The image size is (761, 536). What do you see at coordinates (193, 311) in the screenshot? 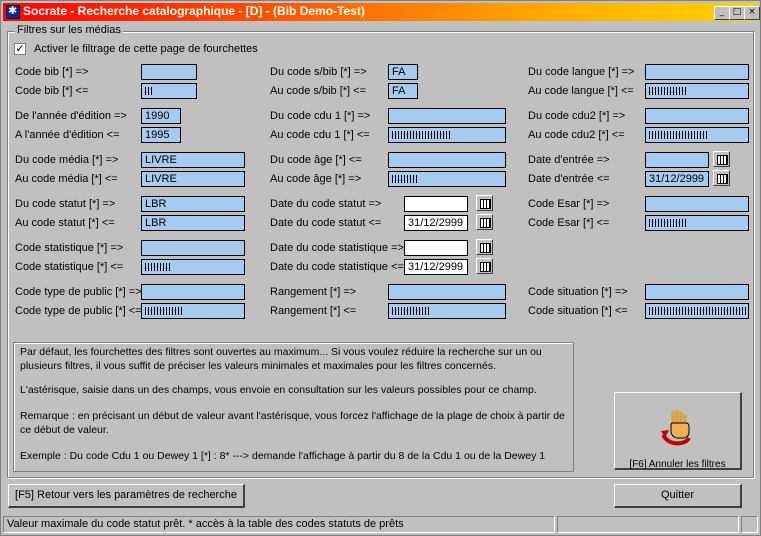
I see `public-to-field` at bounding box center [193, 311].